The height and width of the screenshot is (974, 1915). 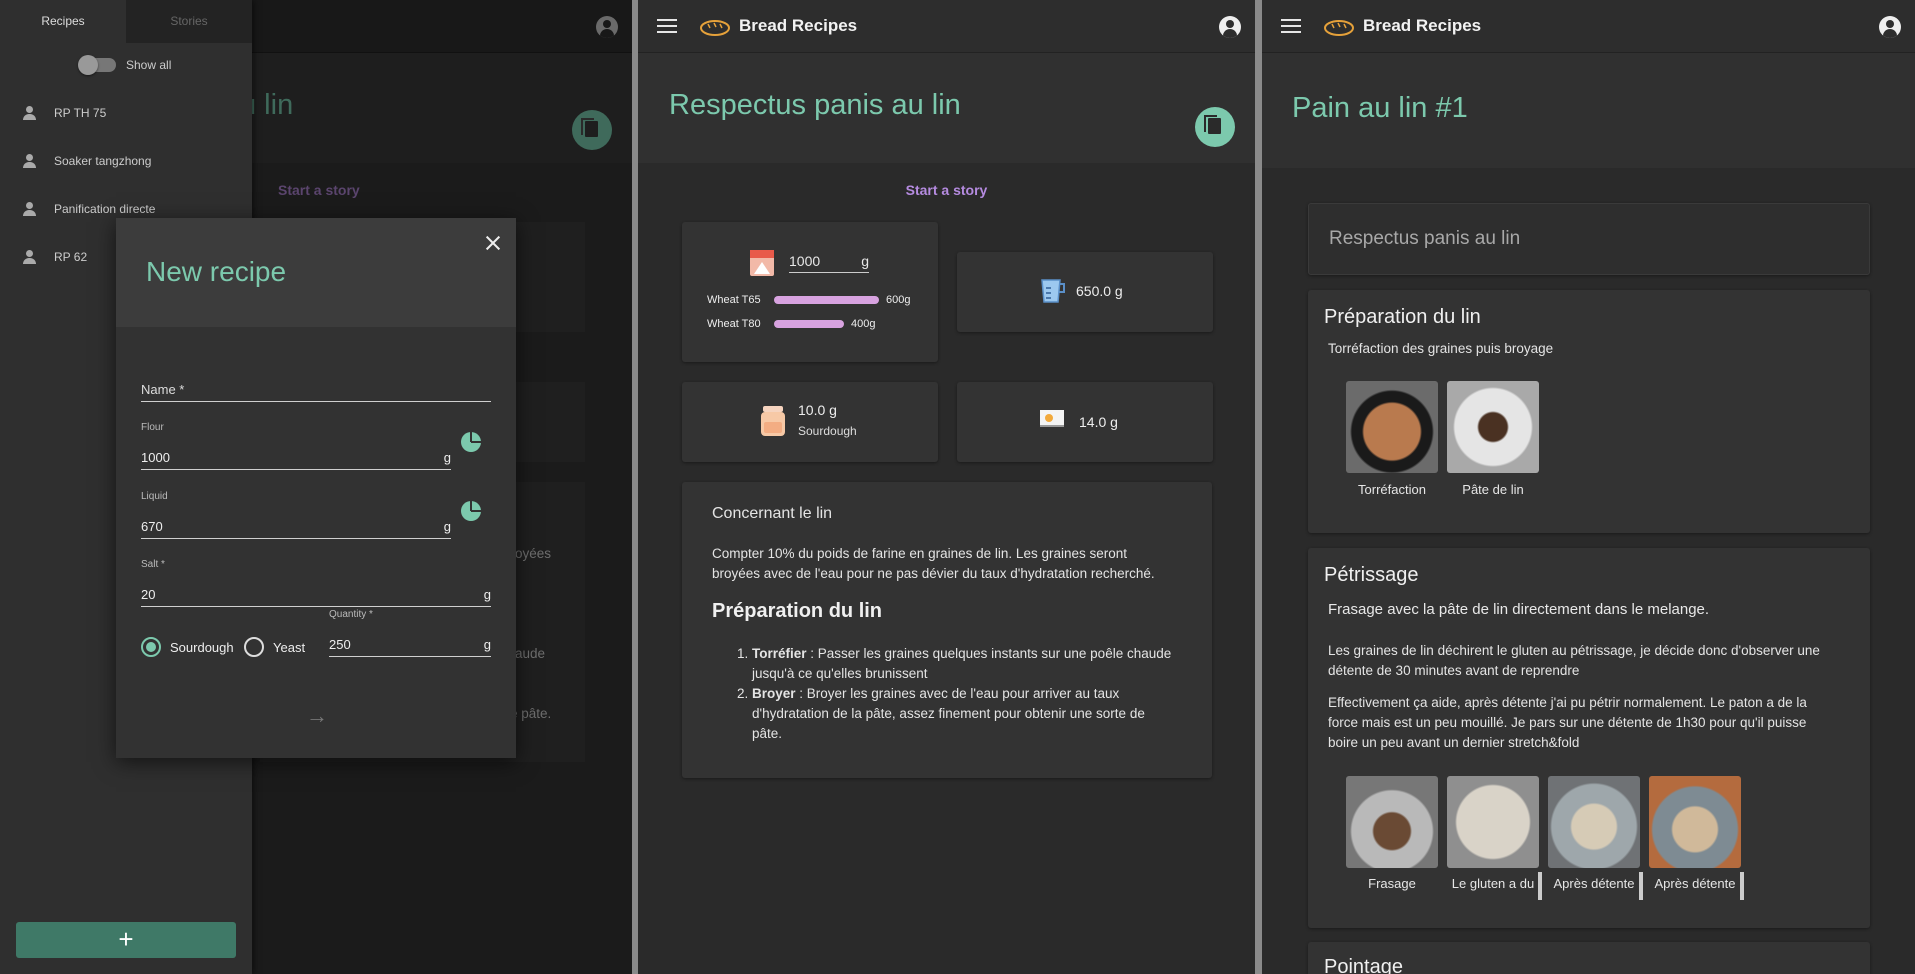 I want to click on copy-recipe-button-dimmed, so click(x=592, y=130).